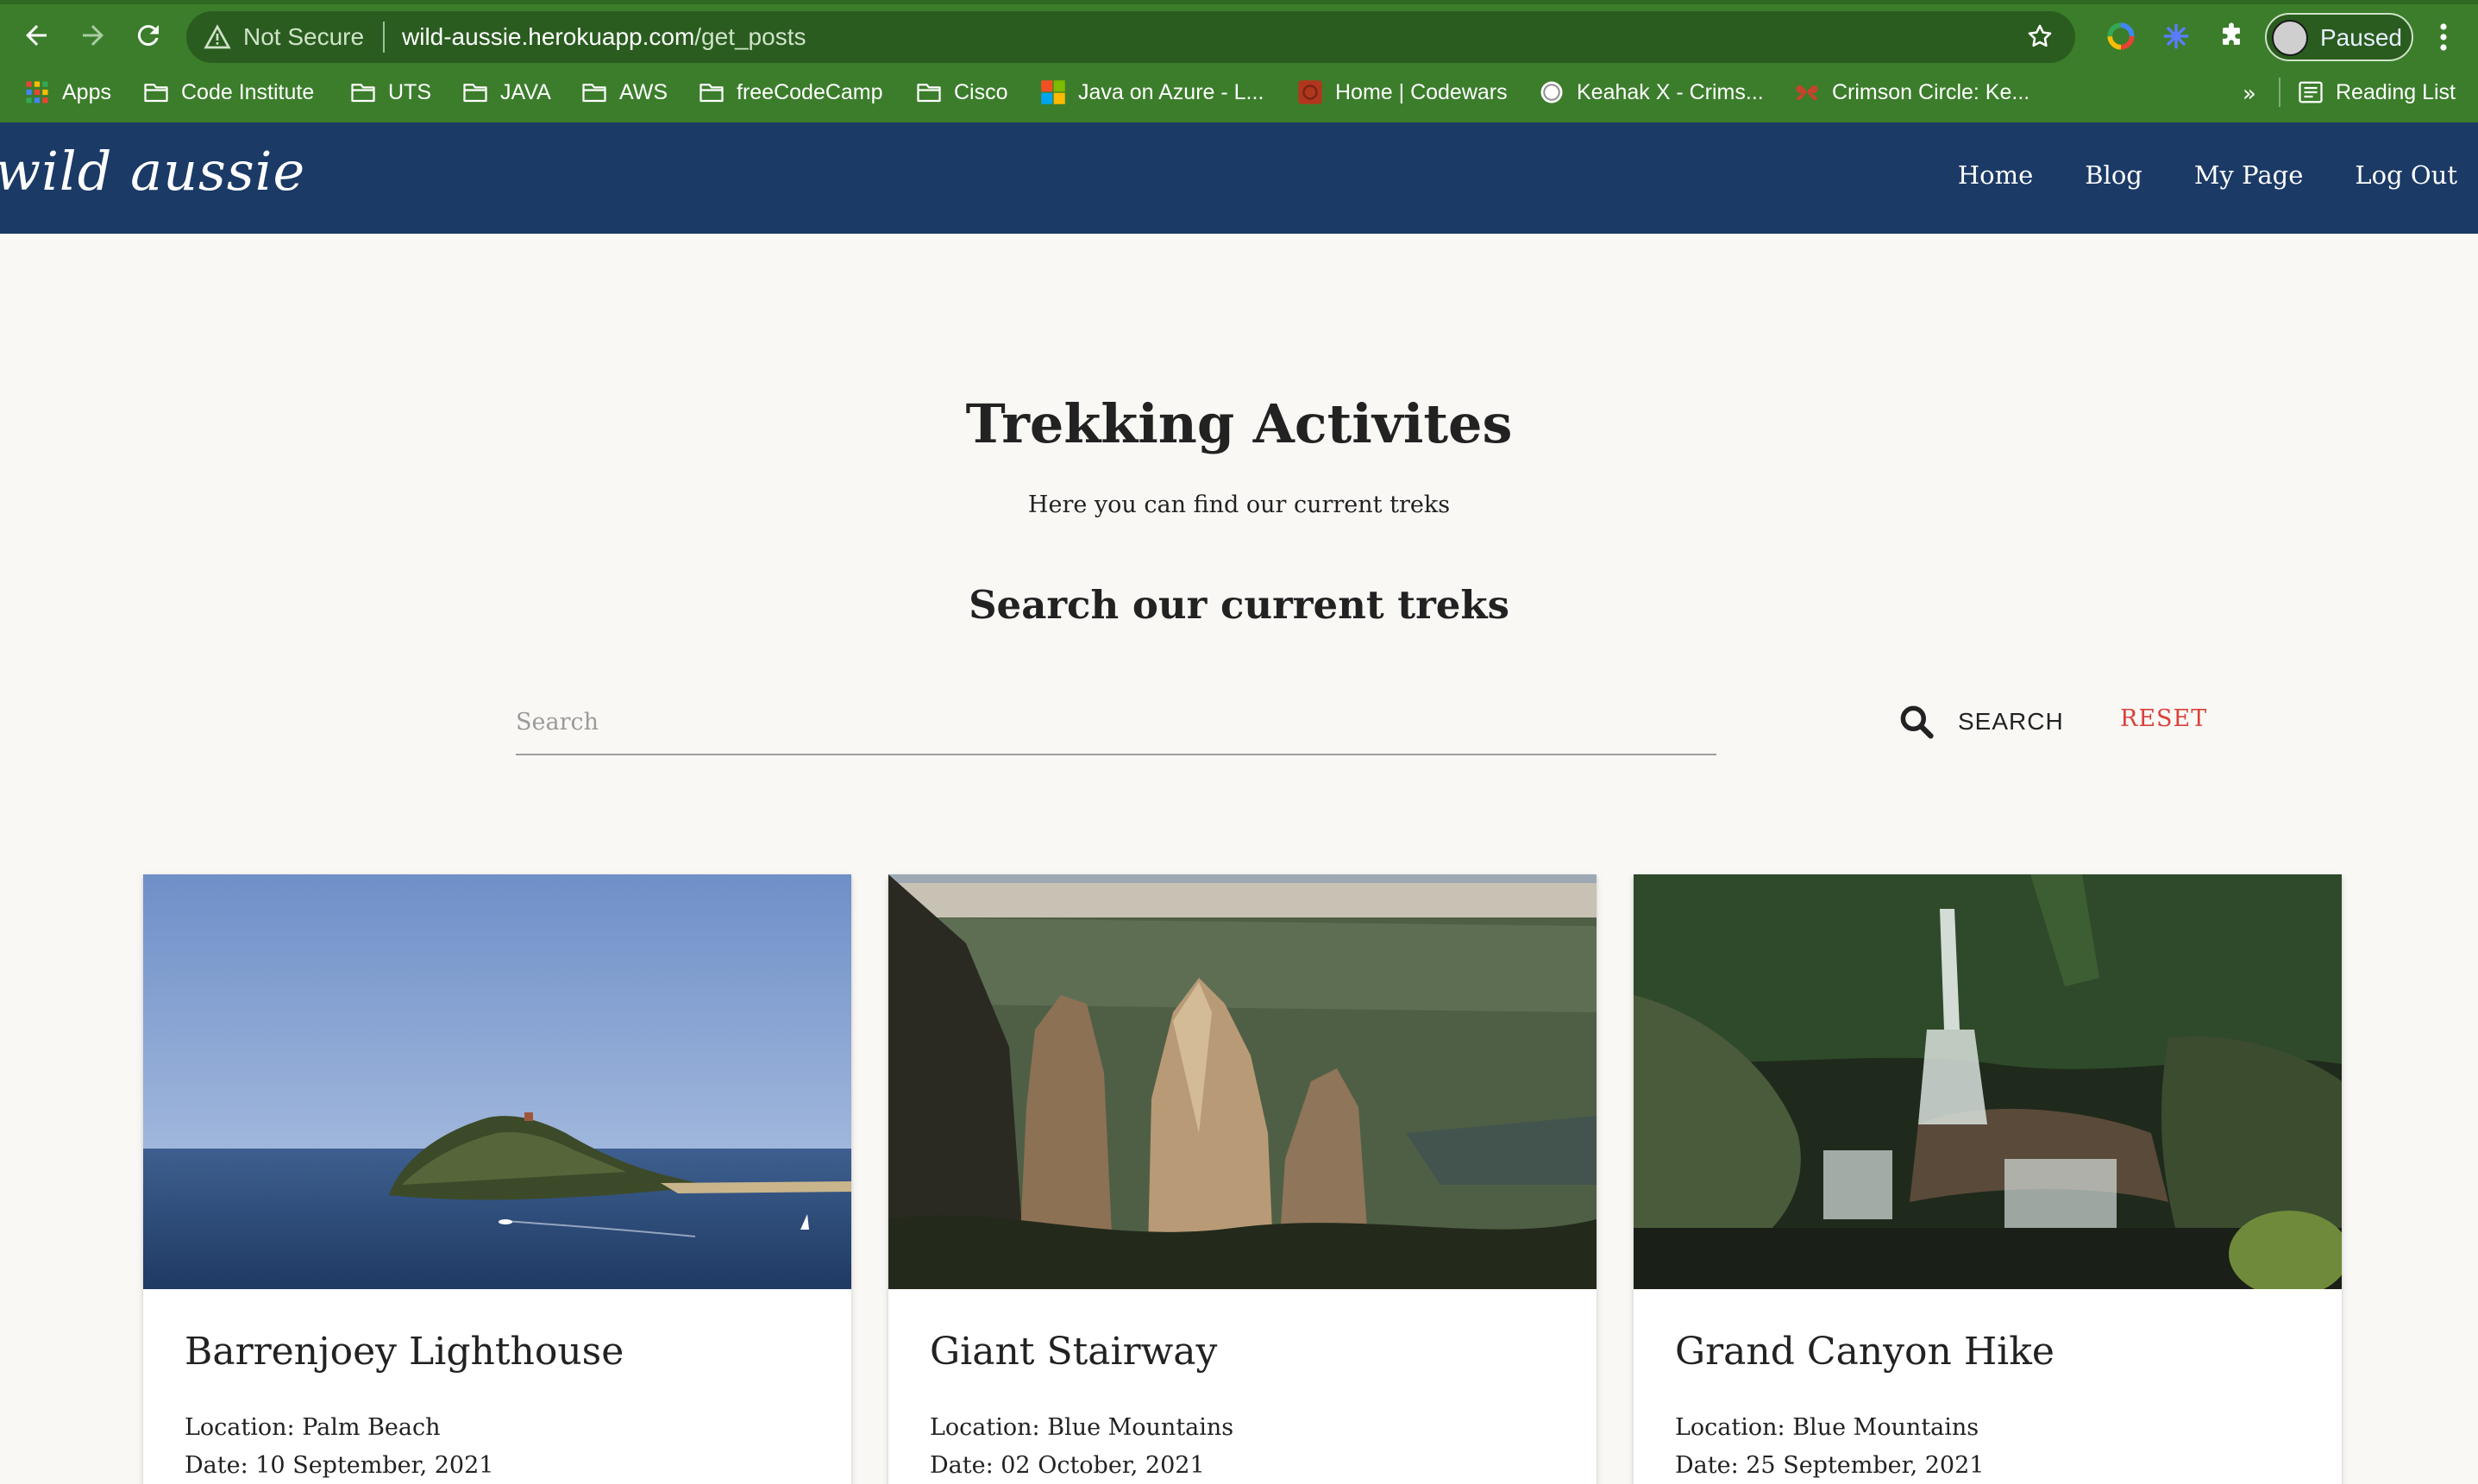  Describe the element at coordinates (340, 1465) in the screenshot. I see `trek-card-date: Date: 10 September, 2021` at that location.